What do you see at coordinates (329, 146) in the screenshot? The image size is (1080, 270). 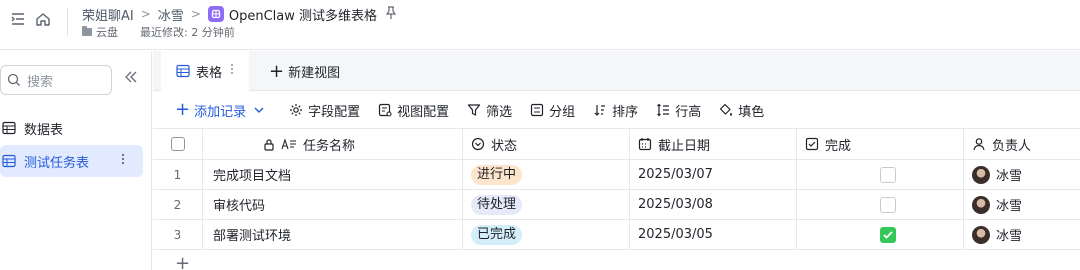 I see `column-header-label: 任务名称` at bounding box center [329, 146].